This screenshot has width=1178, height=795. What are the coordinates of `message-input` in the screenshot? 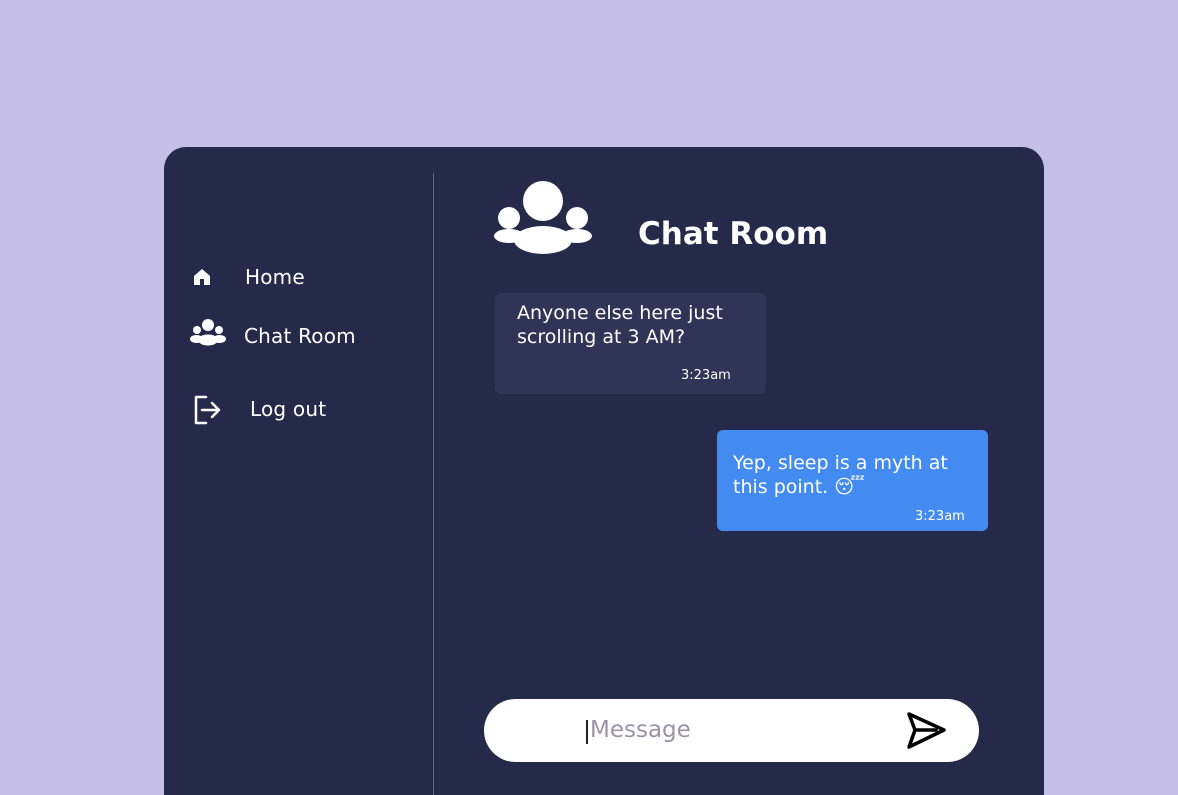 It's located at (738, 730).